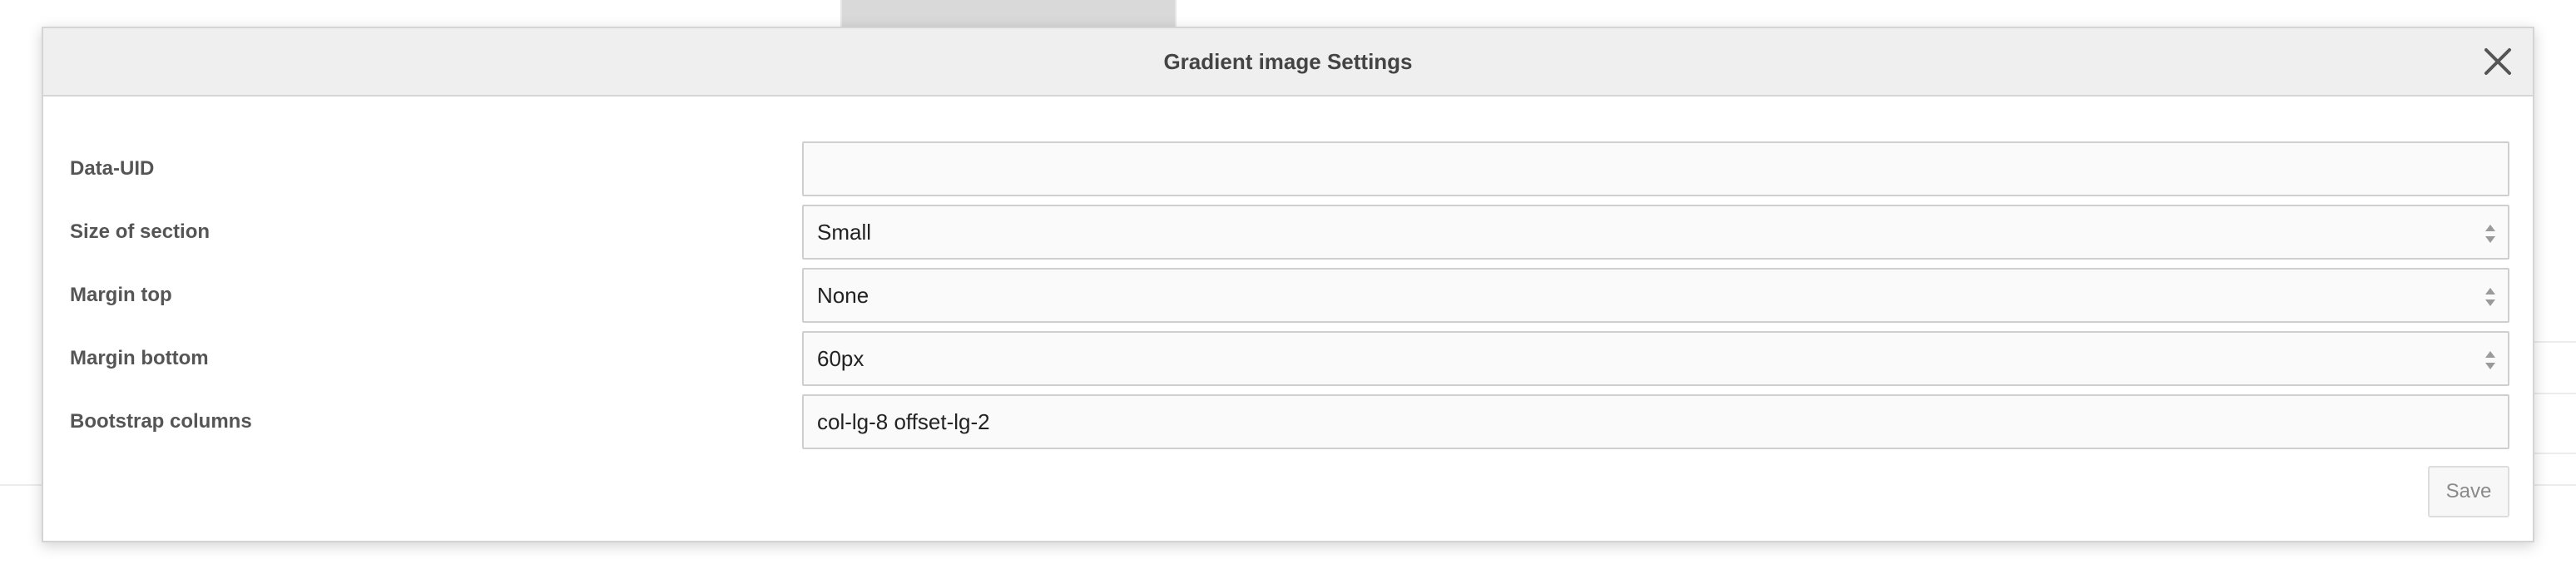 The image size is (2576, 579). Describe the element at coordinates (841, 358) in the screenshot. I see `margin-bottom-value: 60px` at that location.